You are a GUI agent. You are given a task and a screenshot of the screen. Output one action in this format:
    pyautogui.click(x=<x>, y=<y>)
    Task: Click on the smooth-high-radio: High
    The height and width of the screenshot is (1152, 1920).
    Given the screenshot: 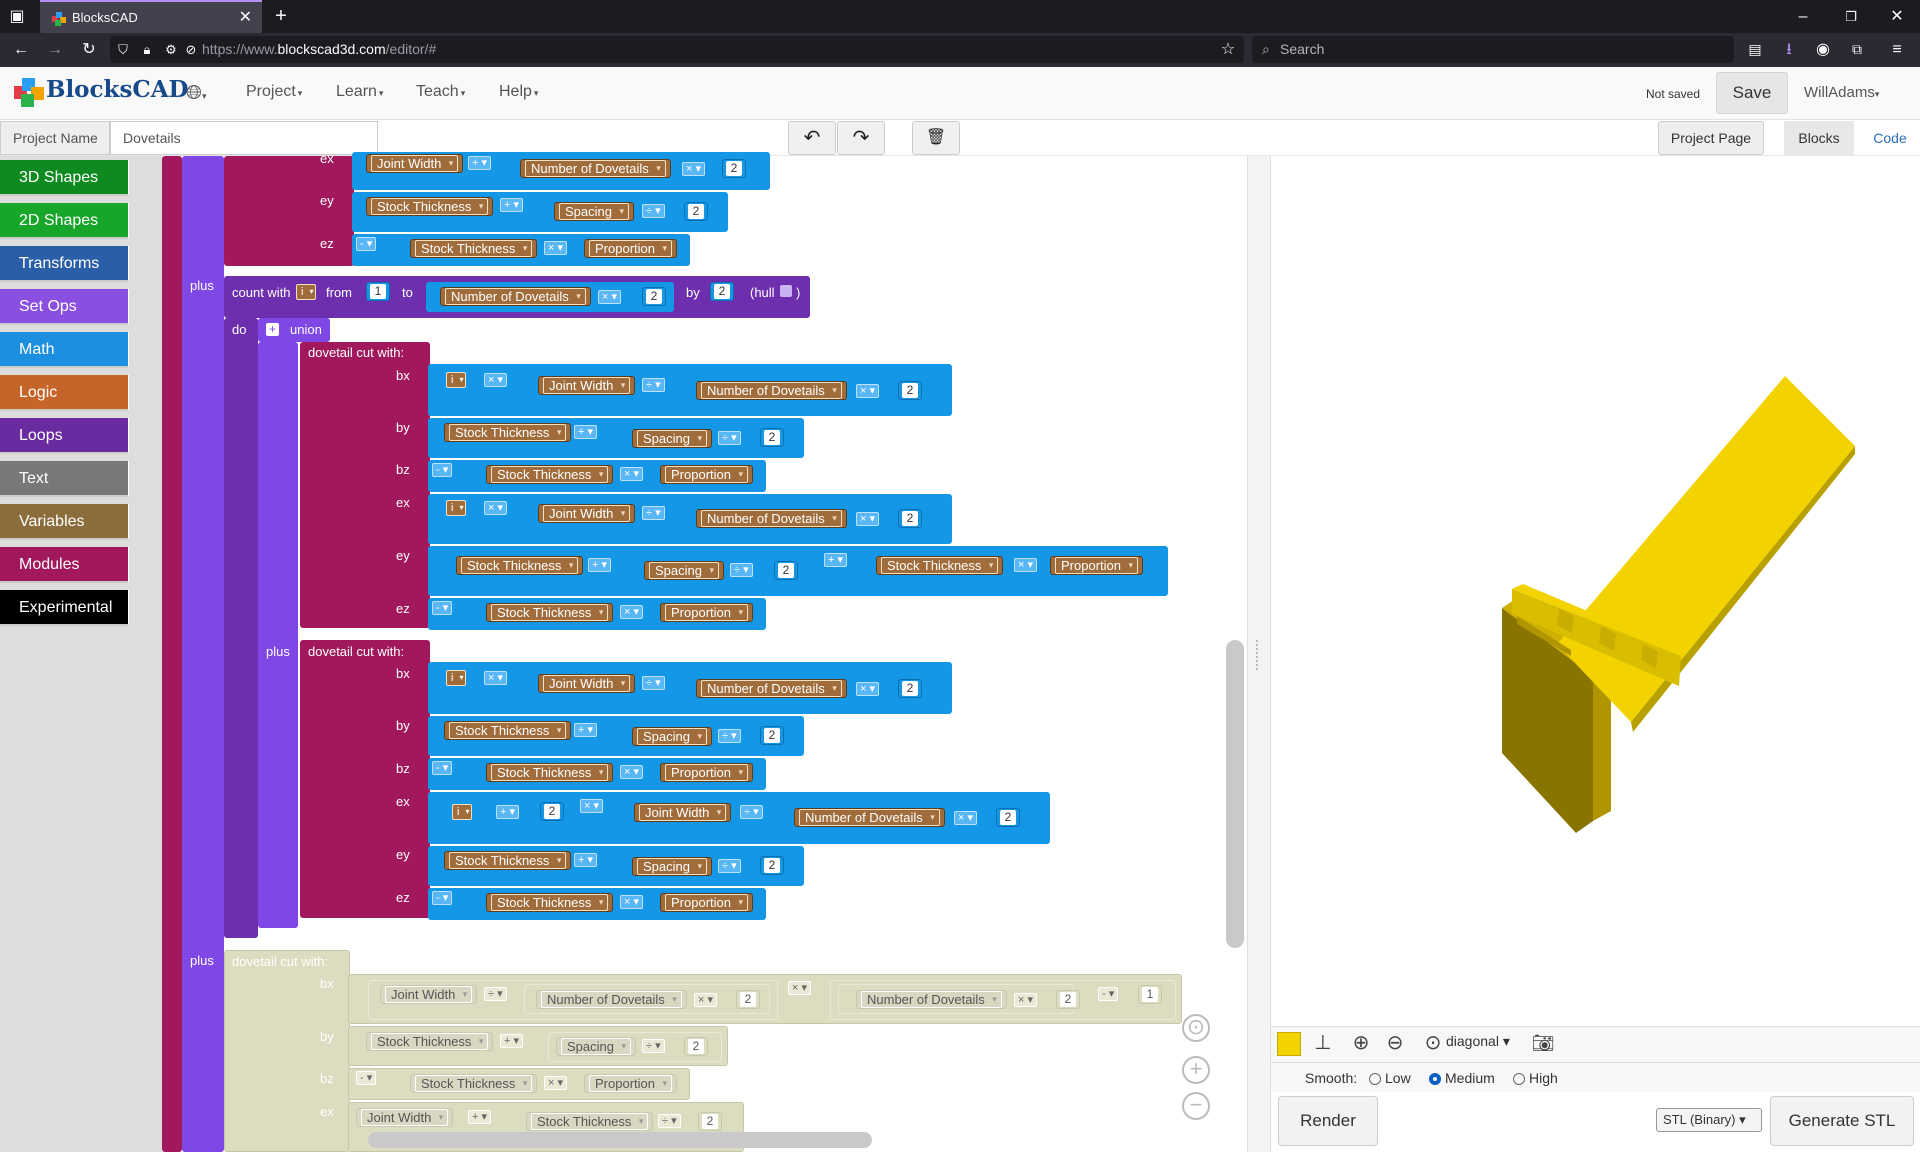 What is the action you would take?
    pyautogui.click(x=1535, y=1078)
    